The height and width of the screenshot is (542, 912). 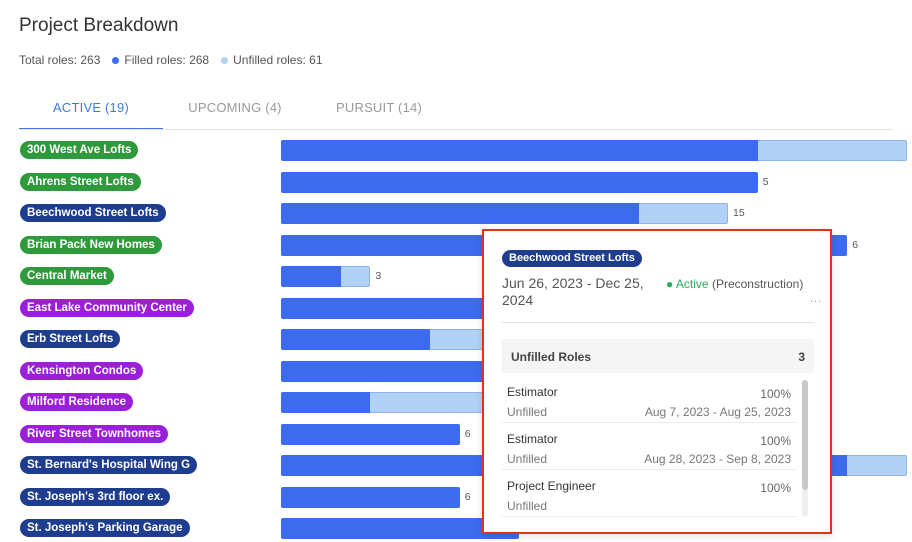 I want to click on unfilled-roles: Unfilled roles: 61, so click(x=278, y=60).